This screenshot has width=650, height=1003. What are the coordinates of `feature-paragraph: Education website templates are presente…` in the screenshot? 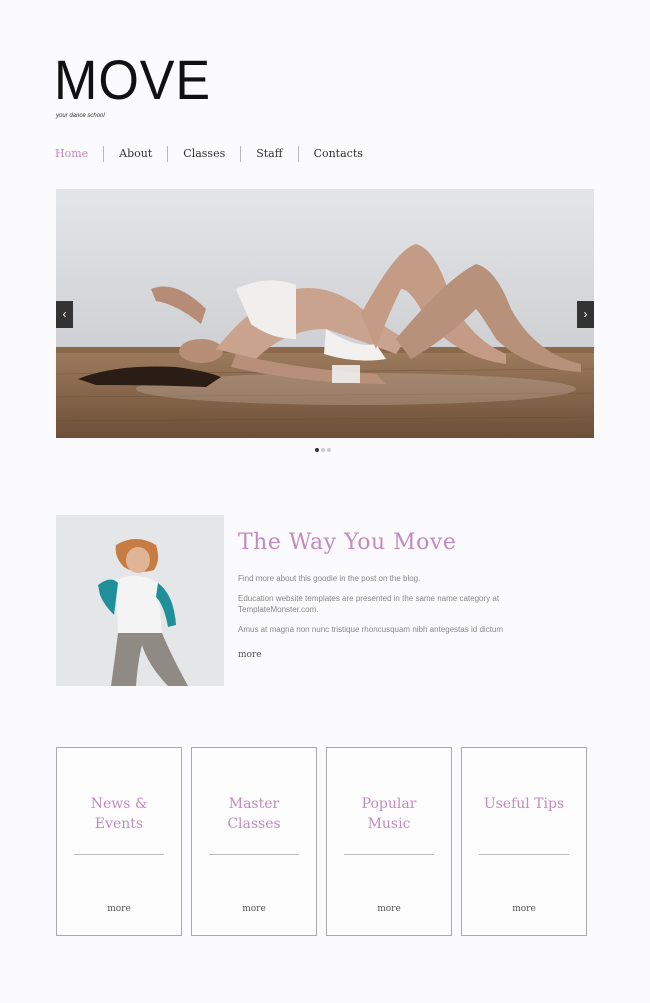 It's located at (369, 604).